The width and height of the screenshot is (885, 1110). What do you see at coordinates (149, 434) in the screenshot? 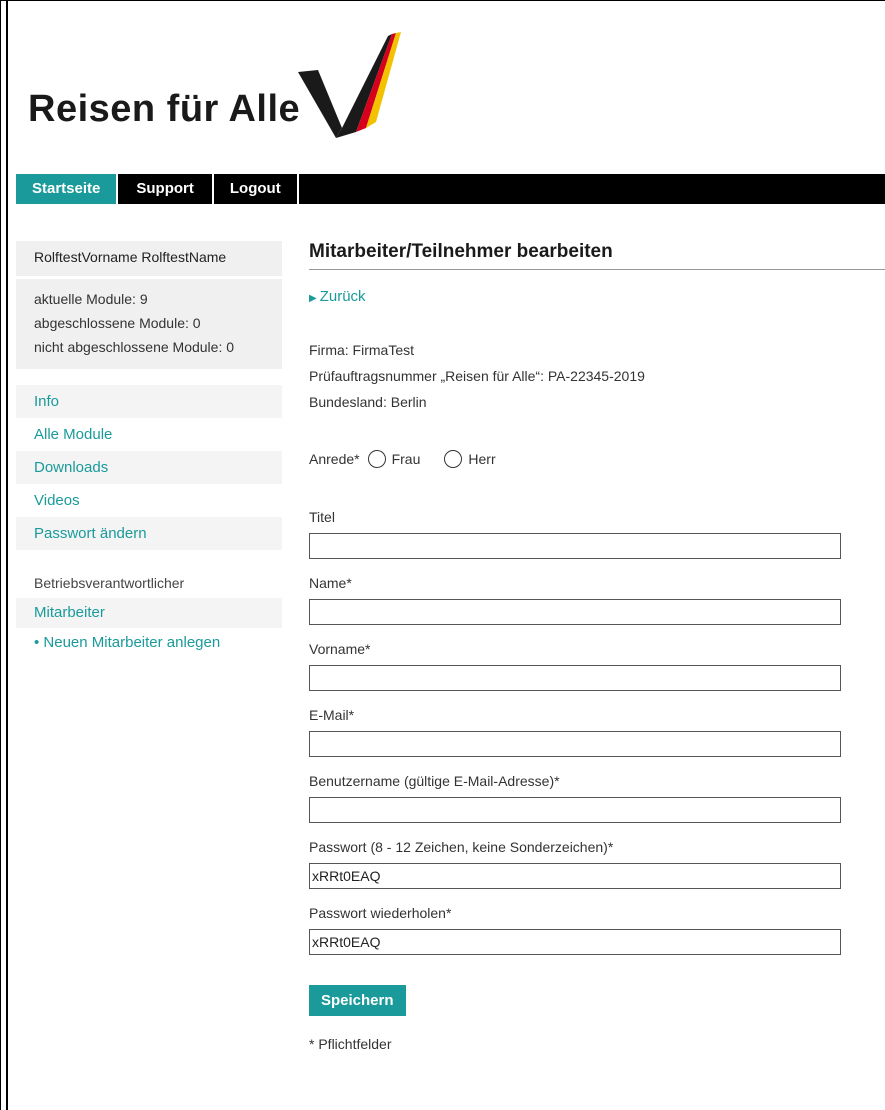
I see `sidebar-item-alle-module: Alle Module` at bounding box center [149, 434].